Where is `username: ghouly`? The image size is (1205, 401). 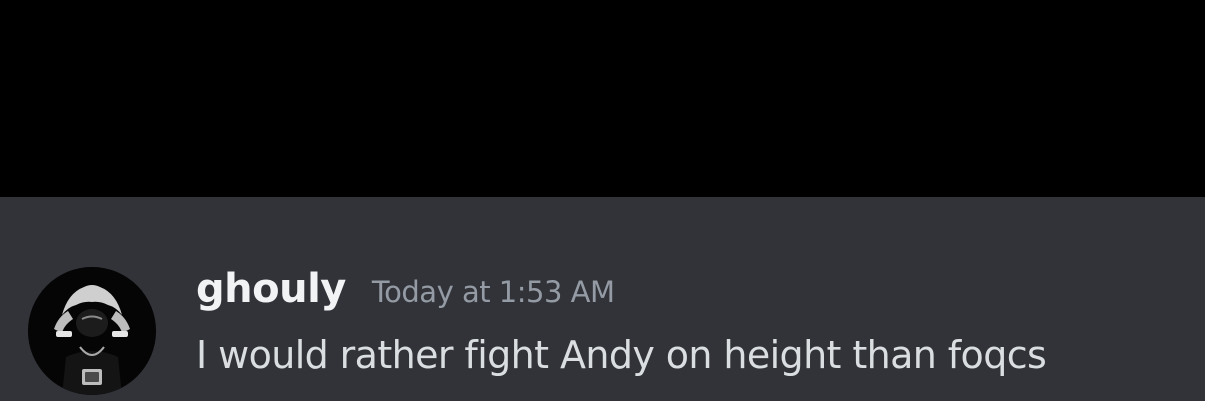 username: ghouly is located at coordinates (271, 289).